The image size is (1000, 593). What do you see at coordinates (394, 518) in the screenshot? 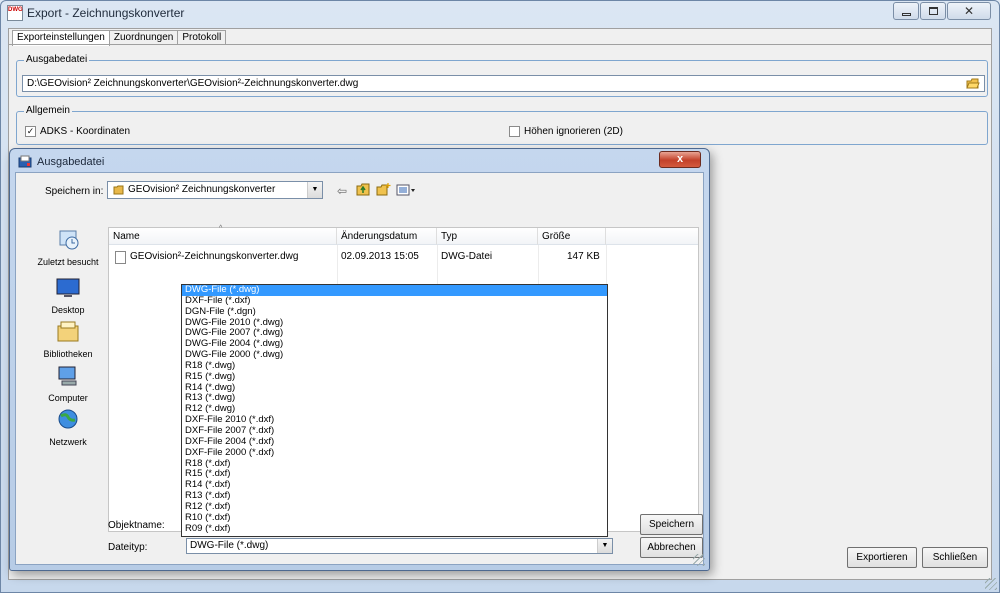
I see `filetype-option: R10 (*.dxf)` at bounding box center [394, 518].